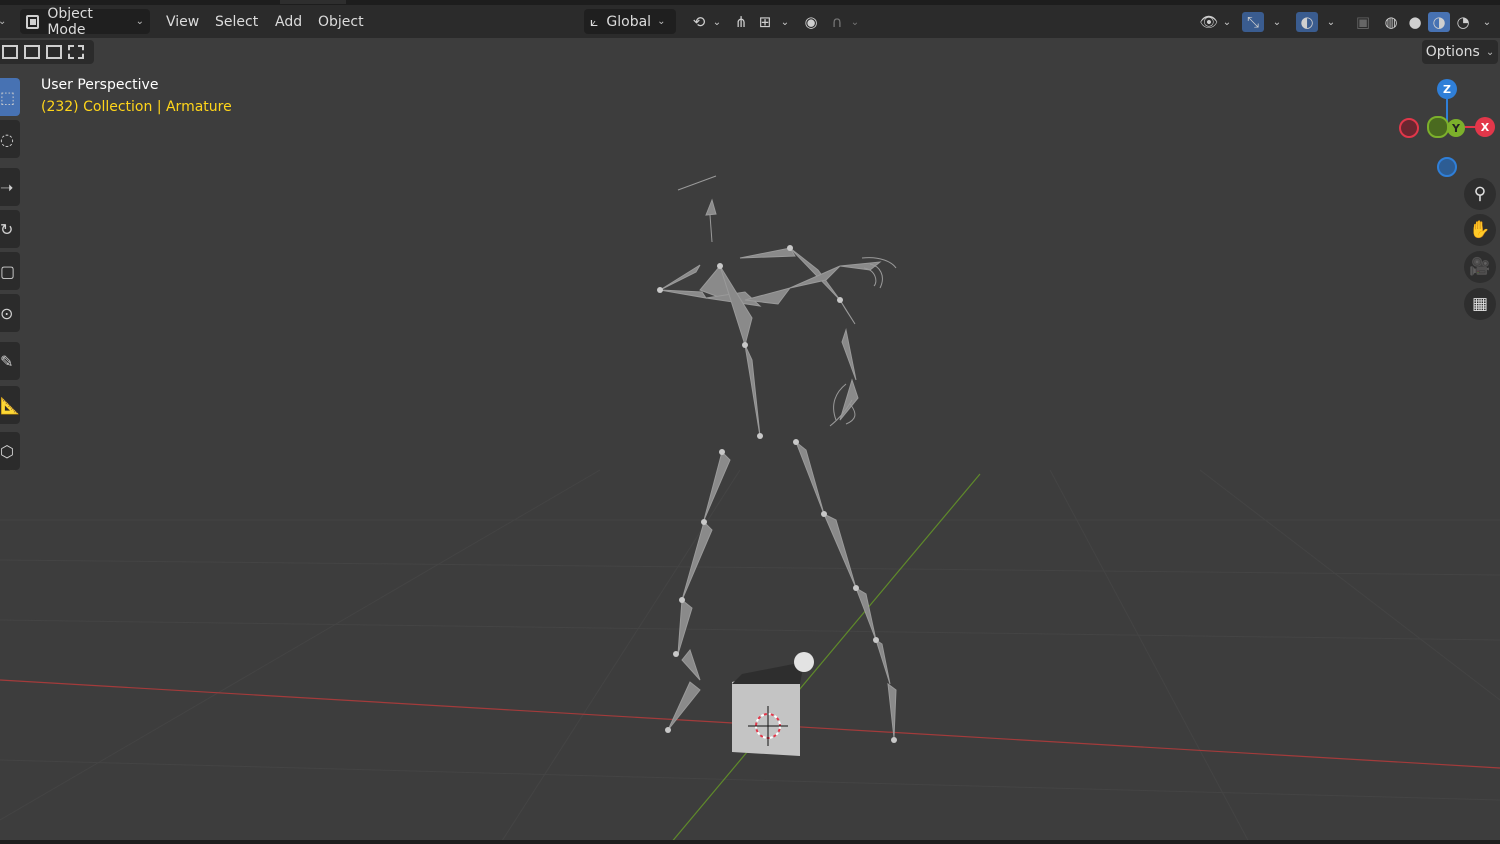 The height and width of the screenshot is (844, 1500). Describe the element at coordinates (811, 22) in the screenshot. I see `proportional-edit-icon: ◉` at that location.